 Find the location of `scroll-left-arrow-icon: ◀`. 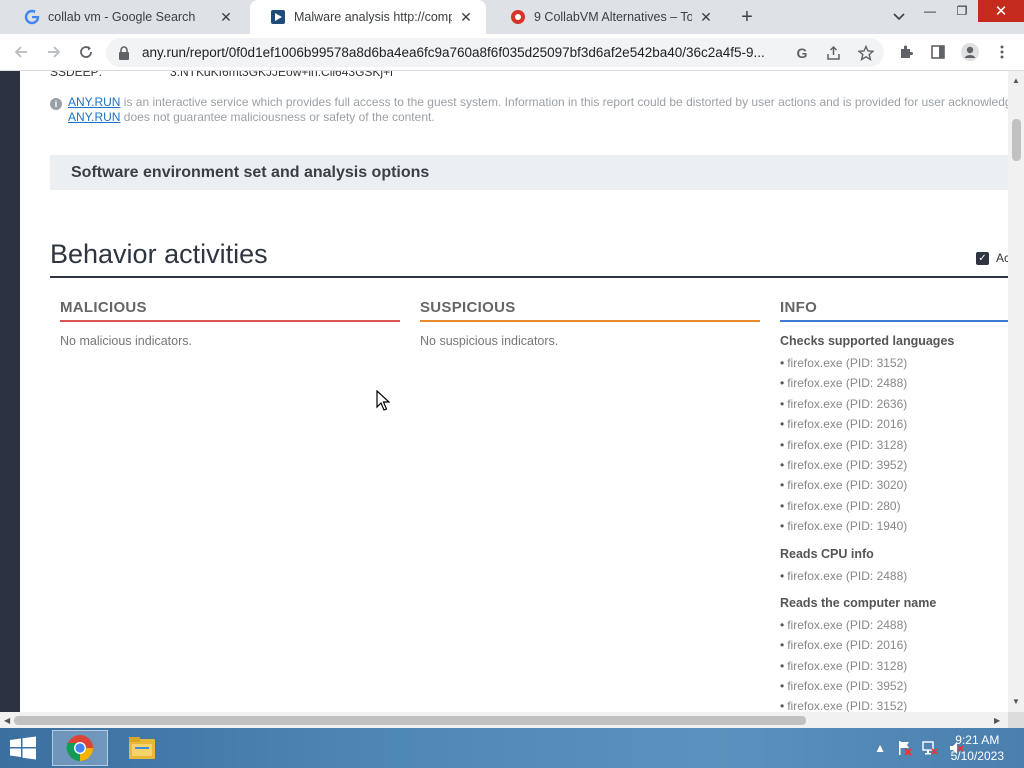

scroll-left-arrow-icon: ◀ is located at coordinates (7, 720).